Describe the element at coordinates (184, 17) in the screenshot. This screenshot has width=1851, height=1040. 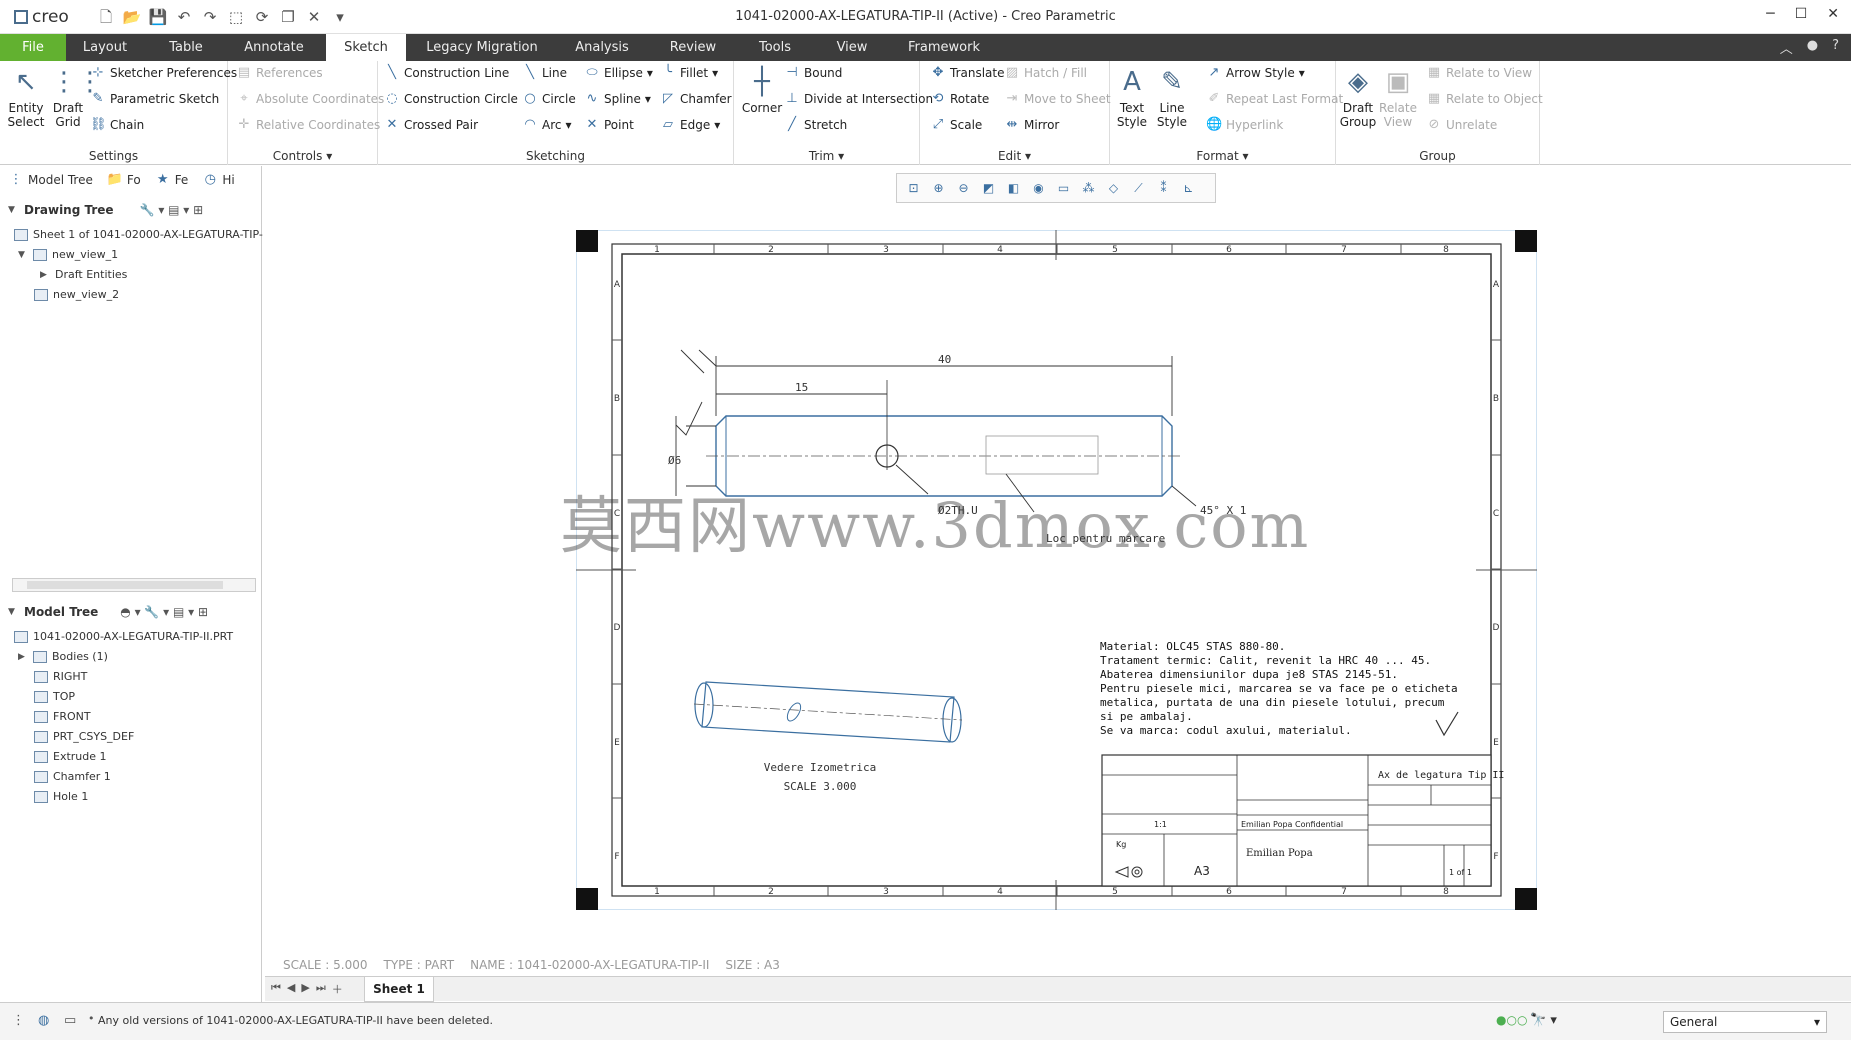
I see `undo-icon: ↶` at that location.